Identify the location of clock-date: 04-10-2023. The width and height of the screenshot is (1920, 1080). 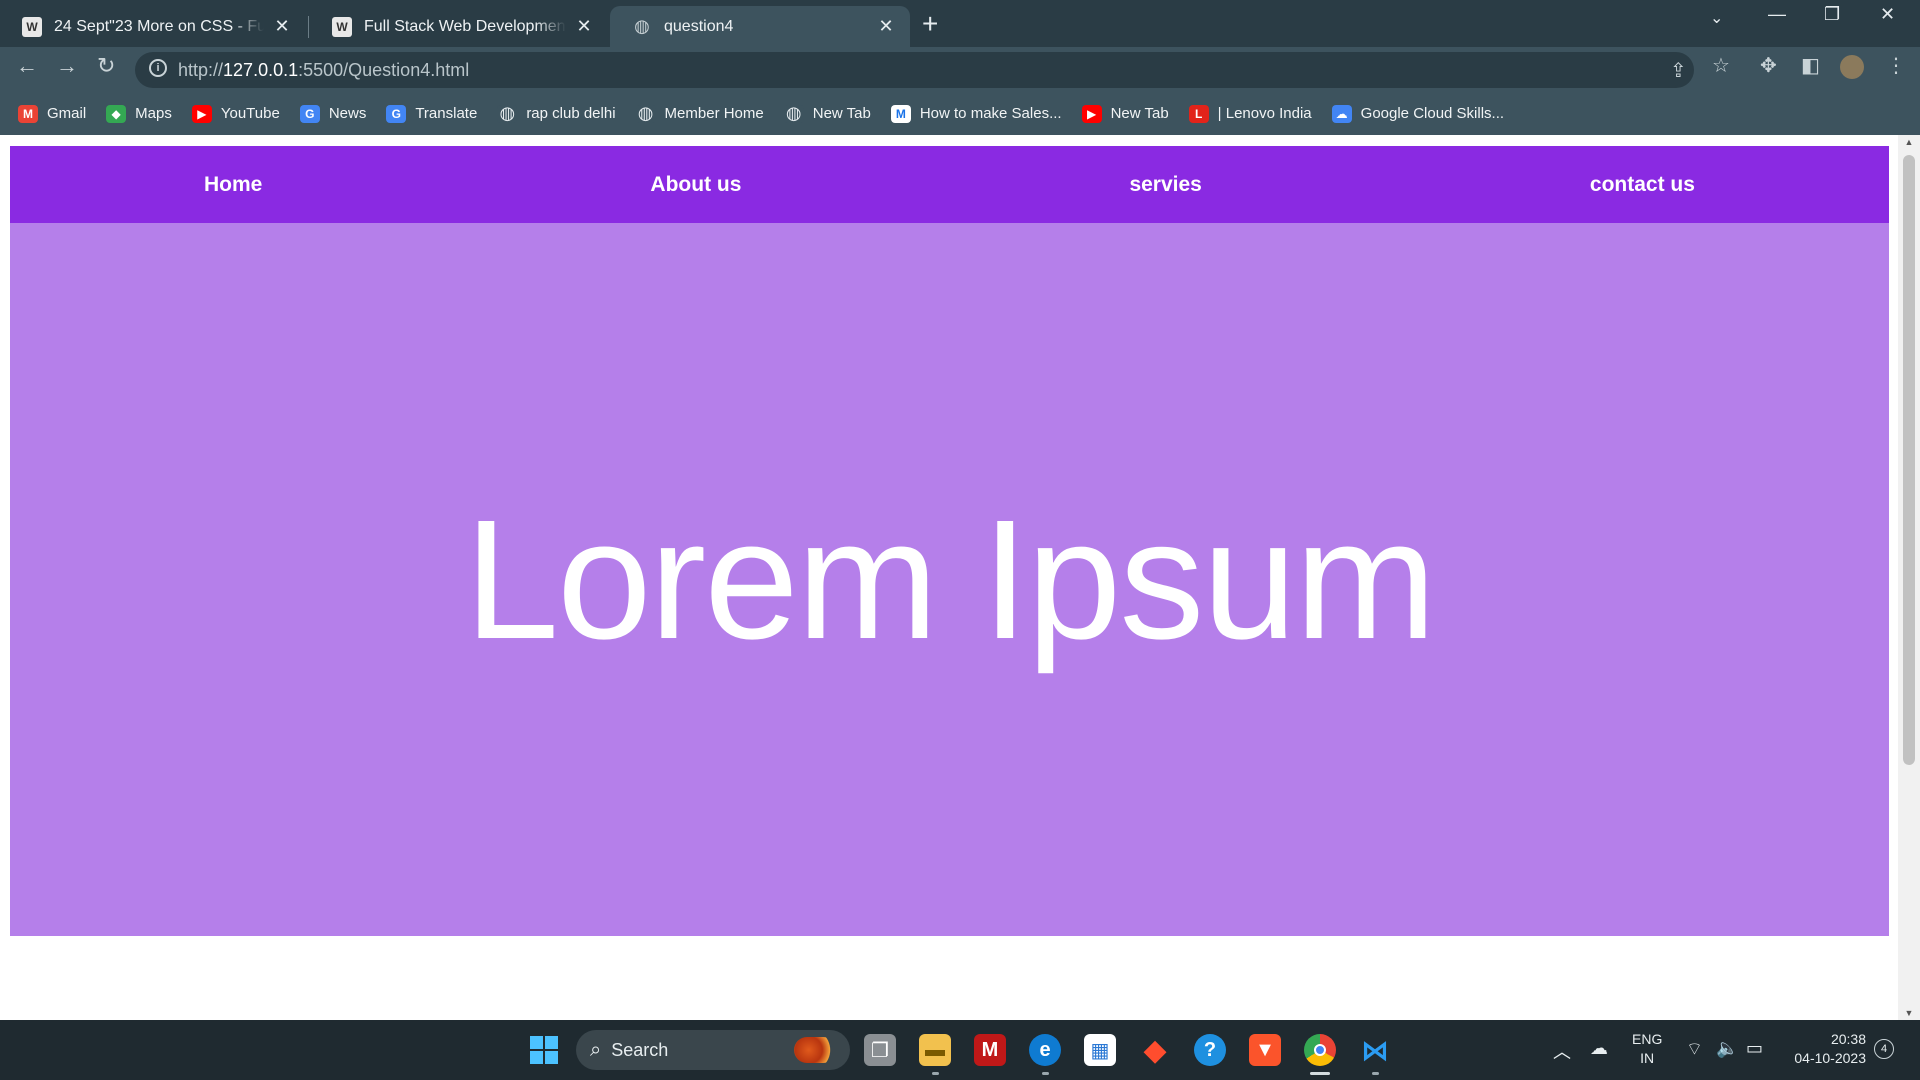
(1830, 1058).